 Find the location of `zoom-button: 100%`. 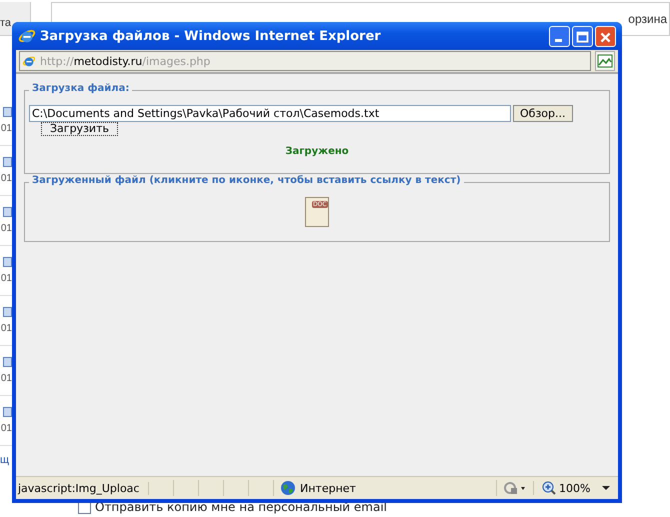

zoom-button: 100% is located at coordinates (563, 488).